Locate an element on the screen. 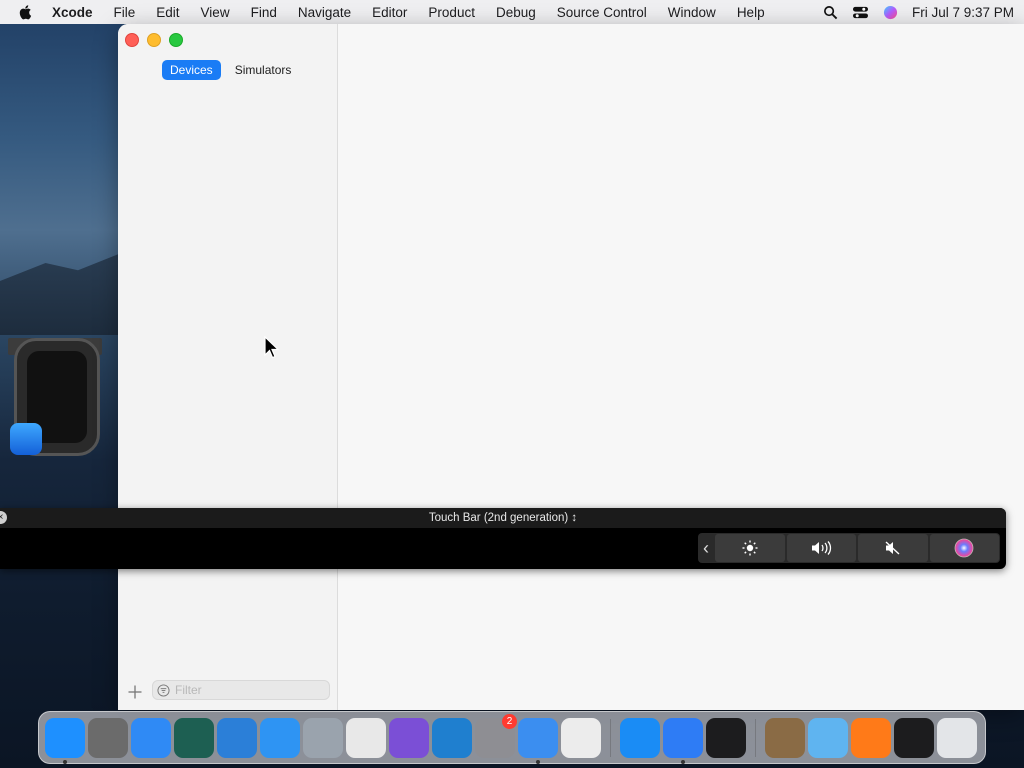  device-type-segmented-control: Devices Simulators is located at coordinates (230, 70).